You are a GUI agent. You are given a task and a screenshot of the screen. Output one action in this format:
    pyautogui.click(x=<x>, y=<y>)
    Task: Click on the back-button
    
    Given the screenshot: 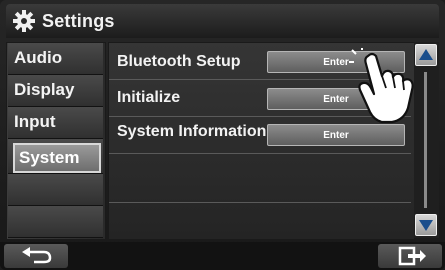 What is the action you would take?
    pyautogui.click(x=36, y=256)
    